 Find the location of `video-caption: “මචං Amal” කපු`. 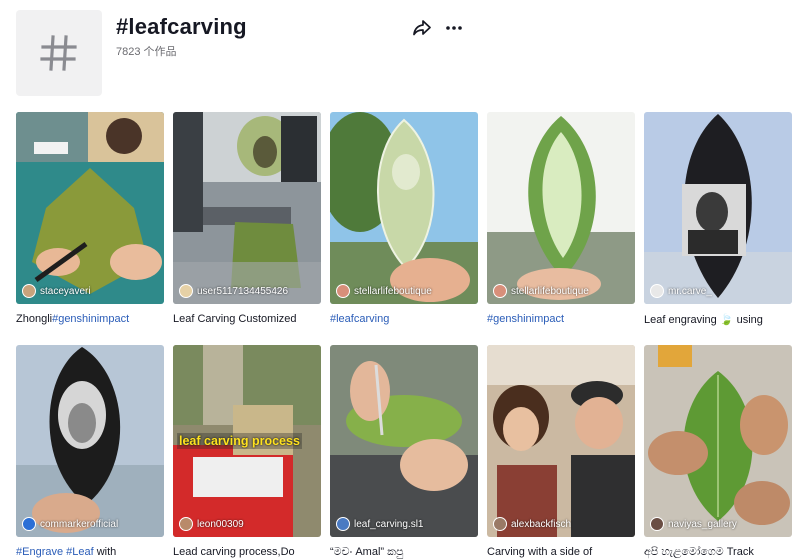

video-caption: “මචං Amal” කපු is located at coordinates (404, 553).